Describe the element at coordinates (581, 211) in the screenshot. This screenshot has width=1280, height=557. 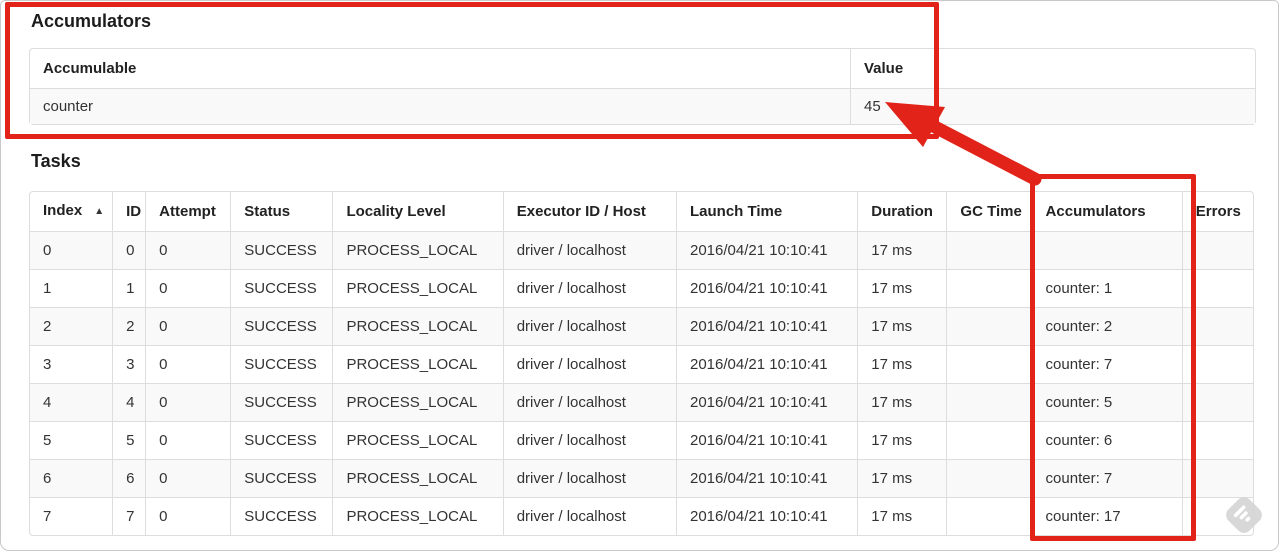
I see `column-header-label: Executor ID / Host` at that location.